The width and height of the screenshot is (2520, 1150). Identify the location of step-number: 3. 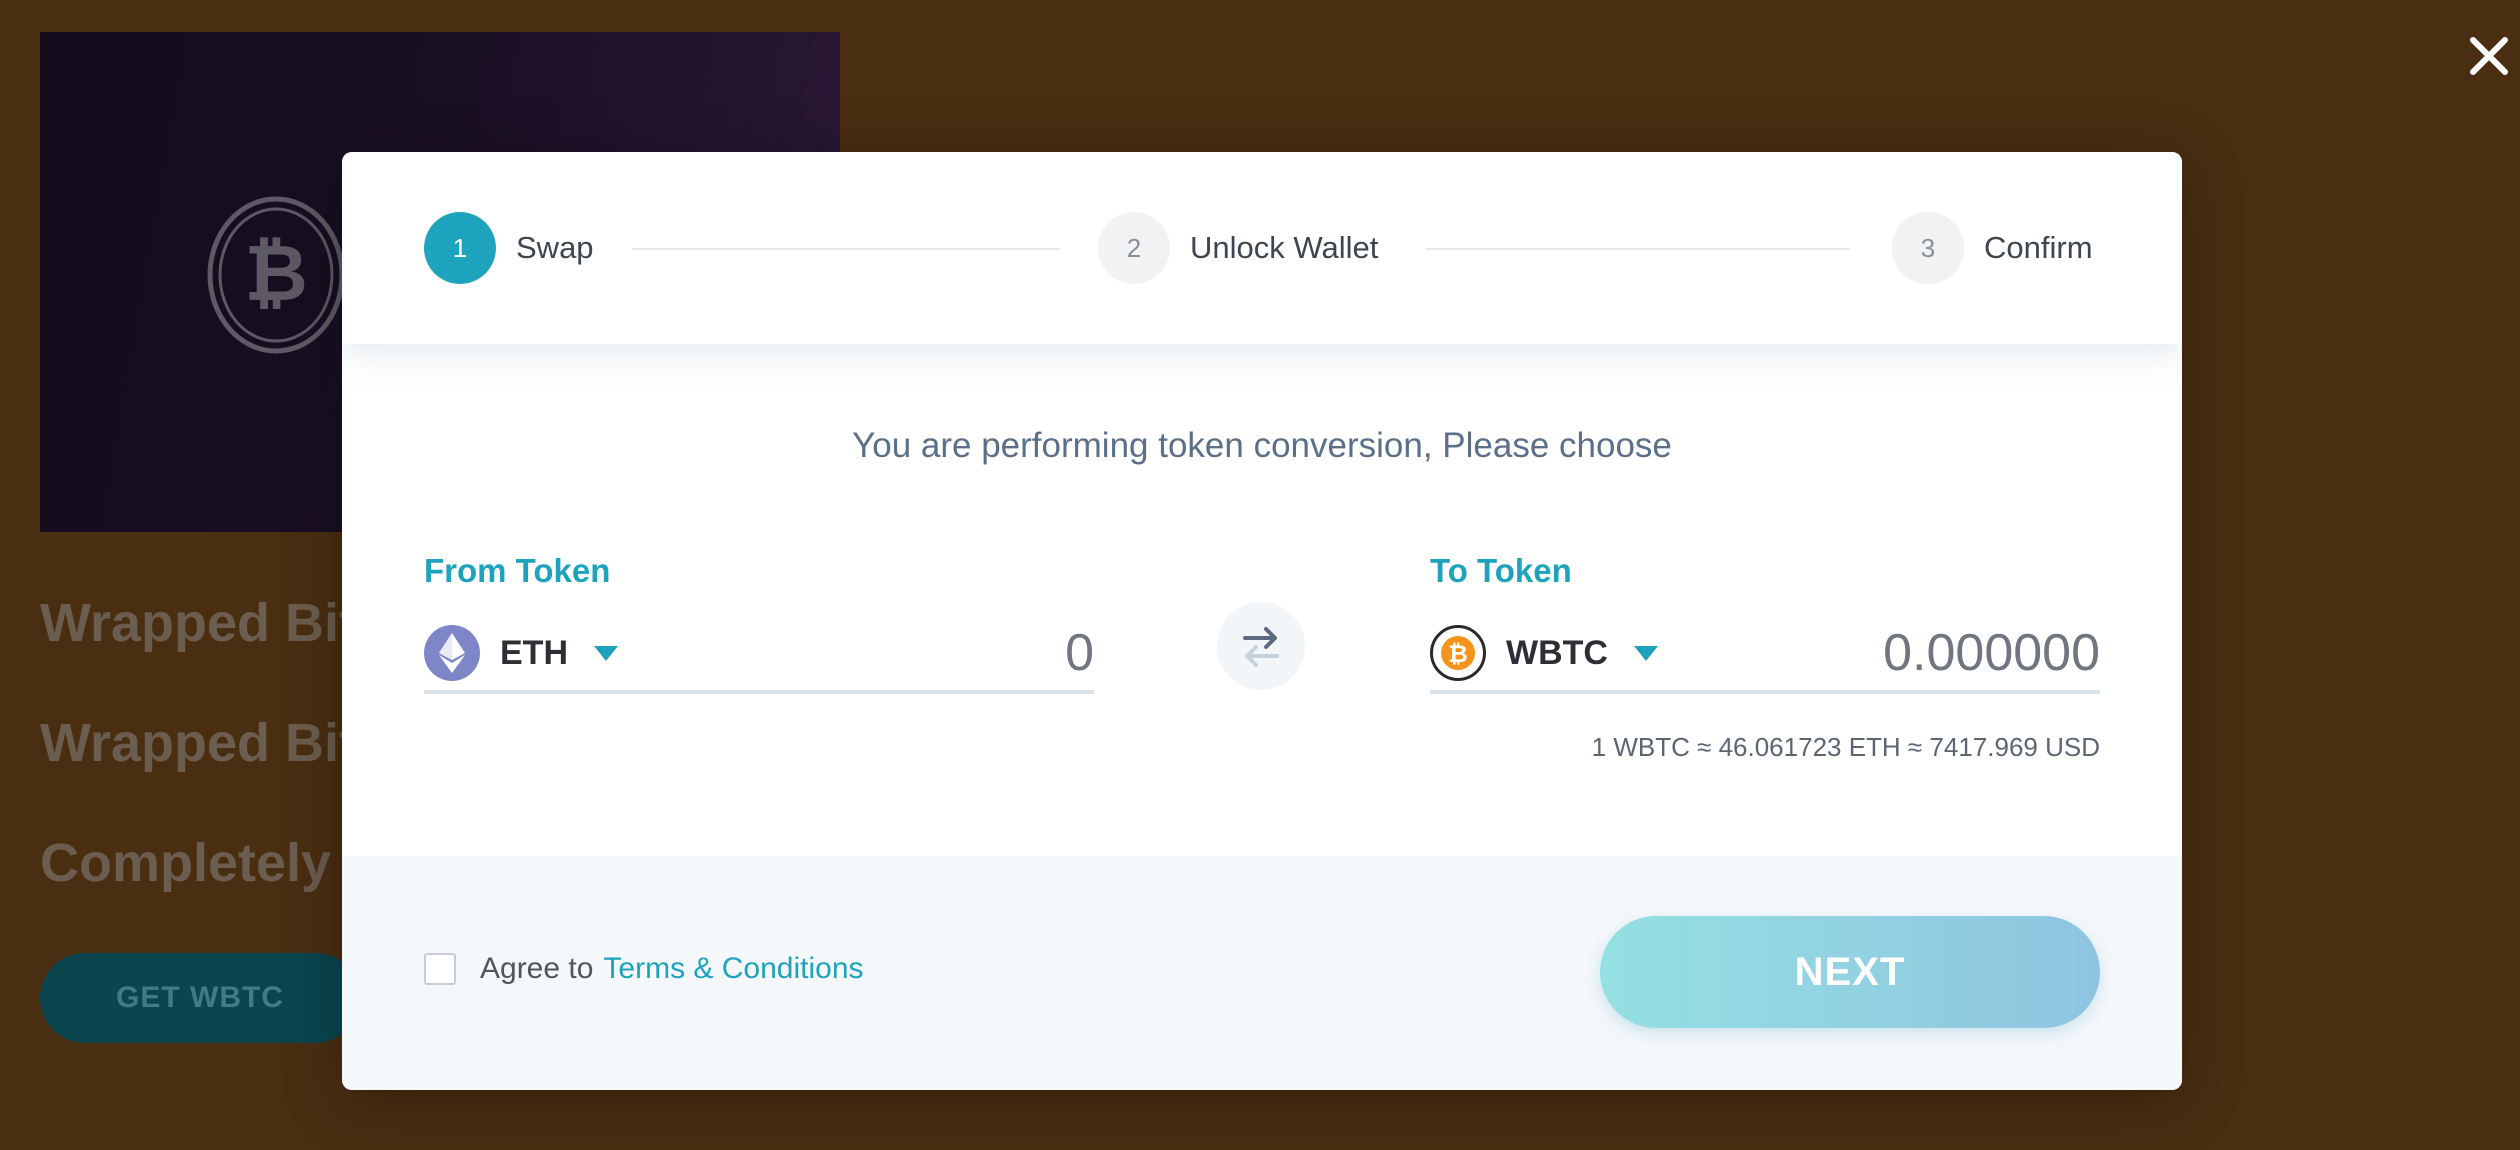
(1928, 248).